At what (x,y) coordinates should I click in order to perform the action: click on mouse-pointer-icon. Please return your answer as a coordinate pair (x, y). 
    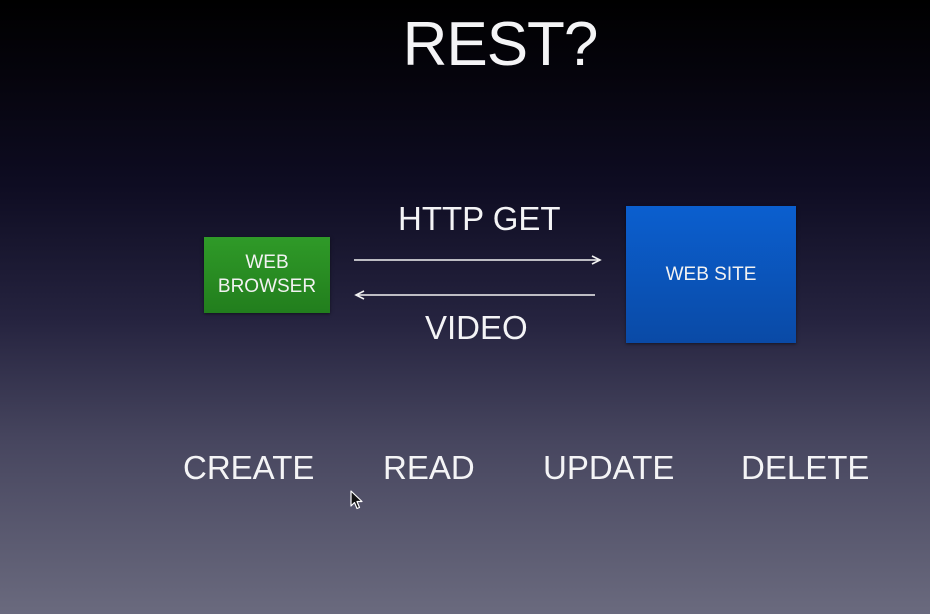
    Looking at the image, I should click on (356, 500).